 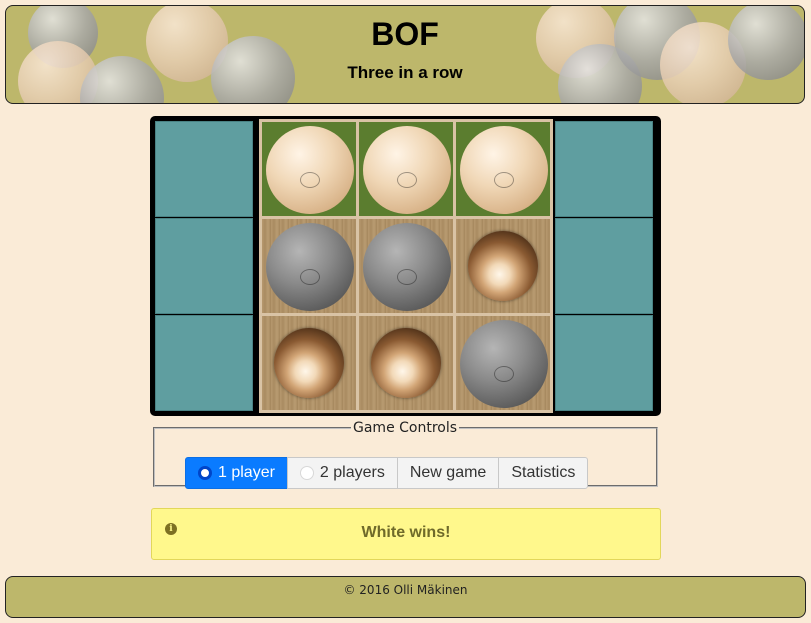 I want to click on controls-button-group: 1 player 2 players New game Statistics, so click(x=387, y=473).